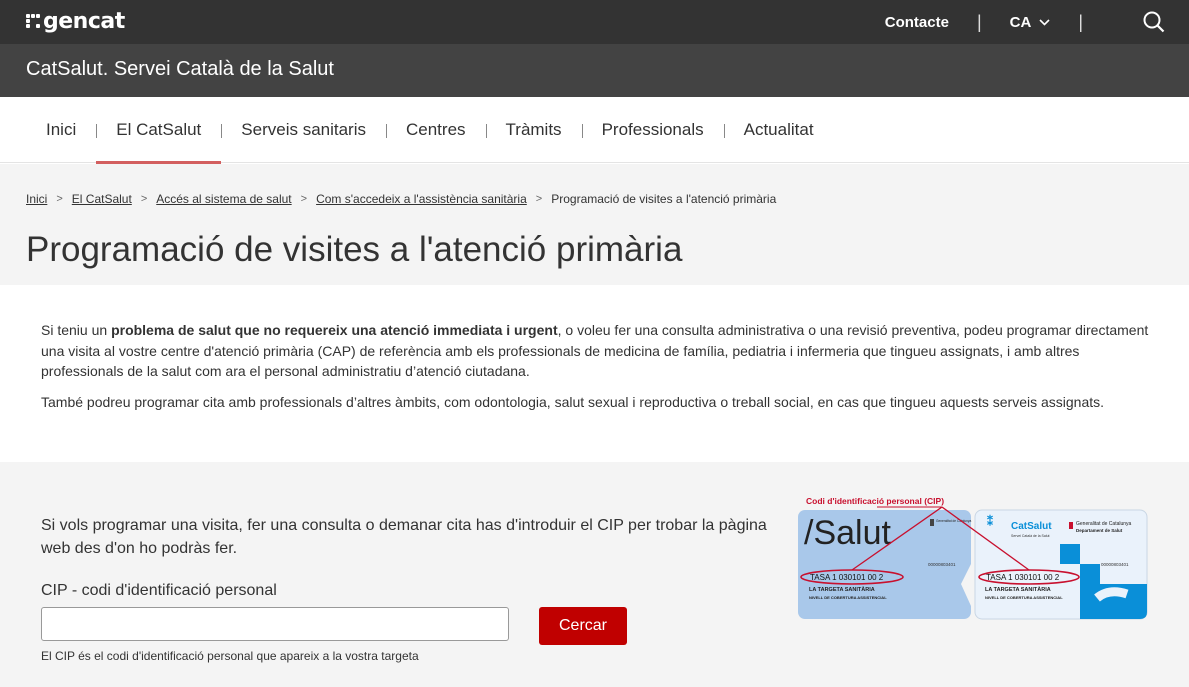 The image size is (1189, 687). I want to click on breadcrumb-link-el-catsalut: El CatSalut, so click(102, 199).